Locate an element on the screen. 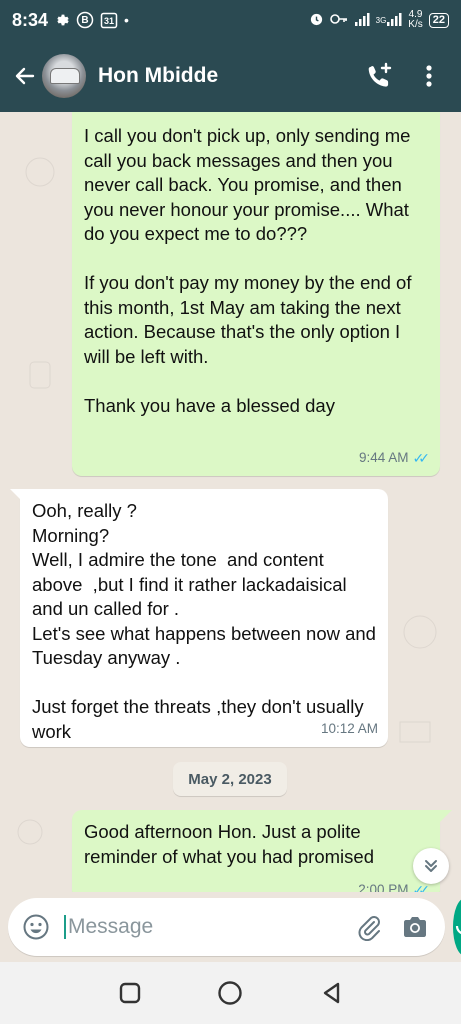 The height and width of the screenshot is (1024, 461). message-meta: 9:44 AM ✓✓ is located at coordinates (394, 458).